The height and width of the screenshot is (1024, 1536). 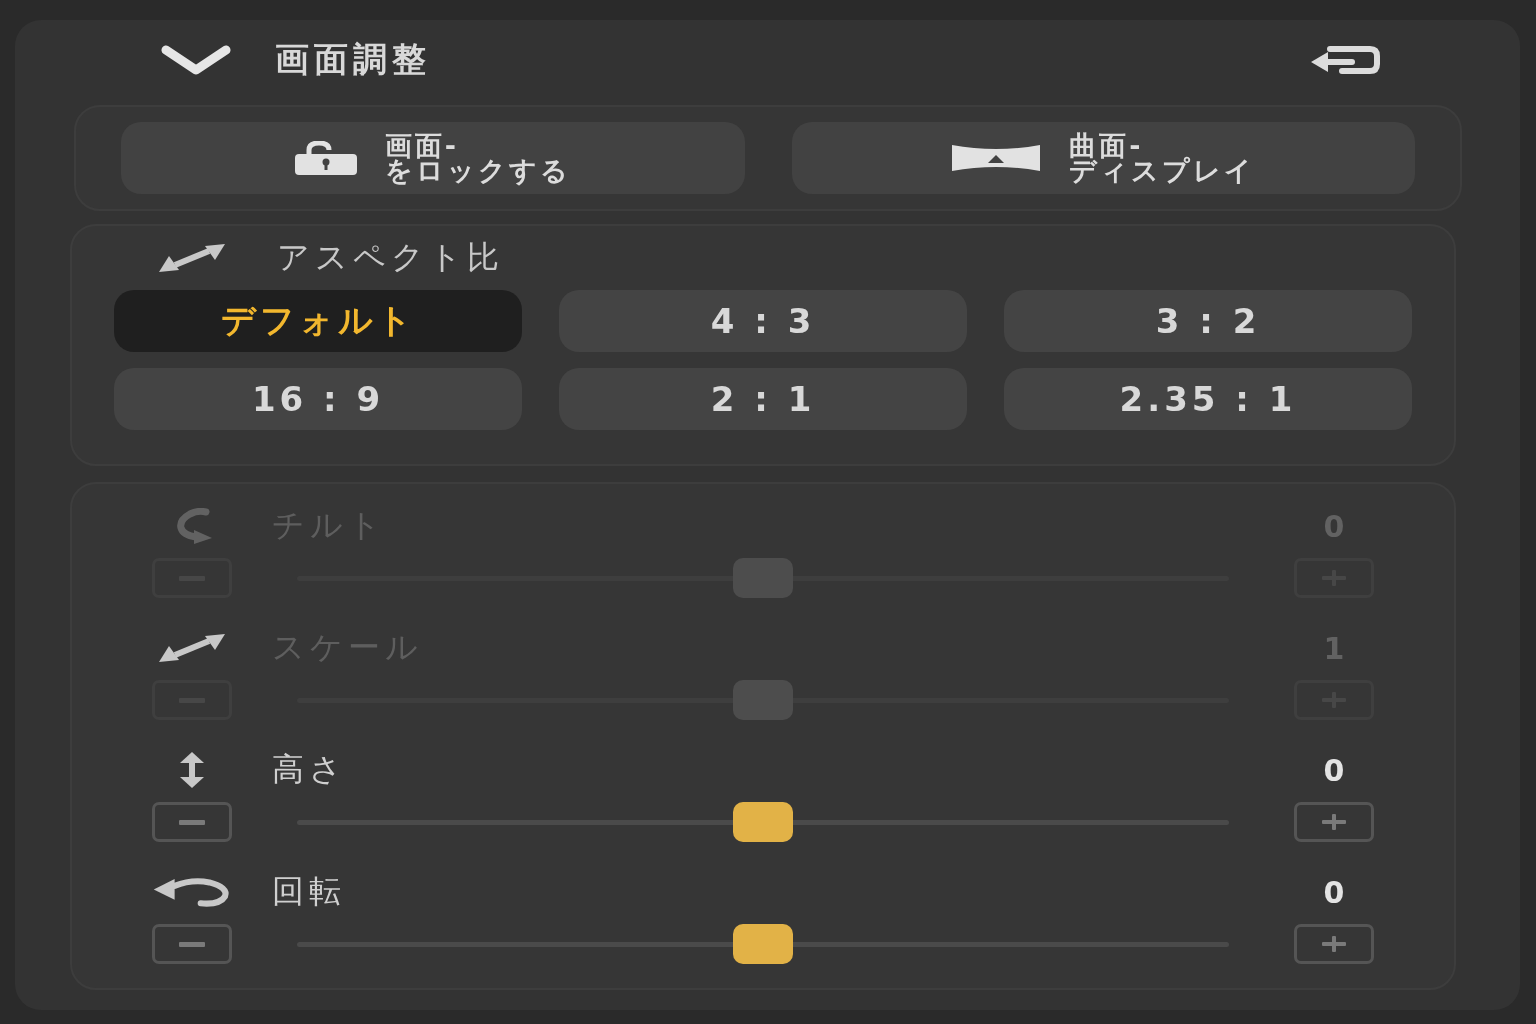 I want to click on aspect-option: デフォルト, so click(x=318, y=321).